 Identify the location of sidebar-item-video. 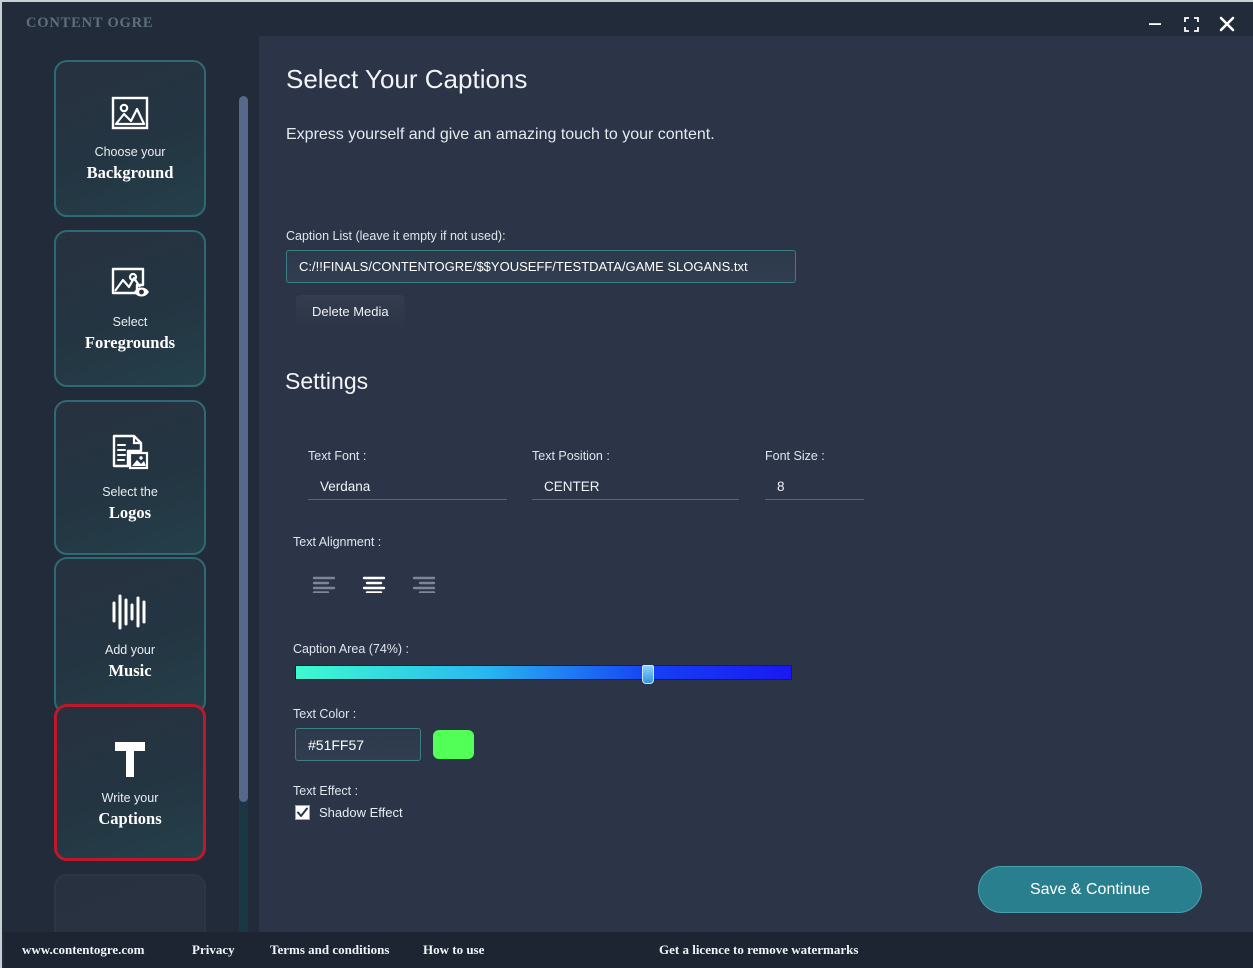
(130, 904).